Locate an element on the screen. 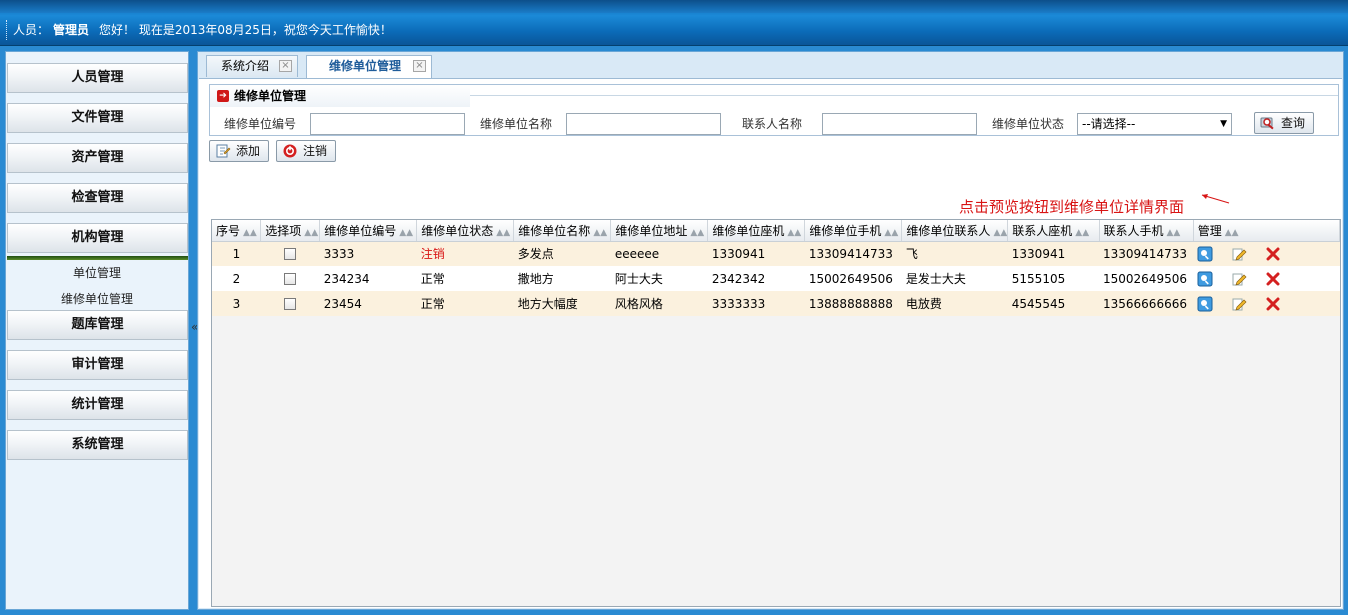  search-icon is located at coordinates (1267, 123).